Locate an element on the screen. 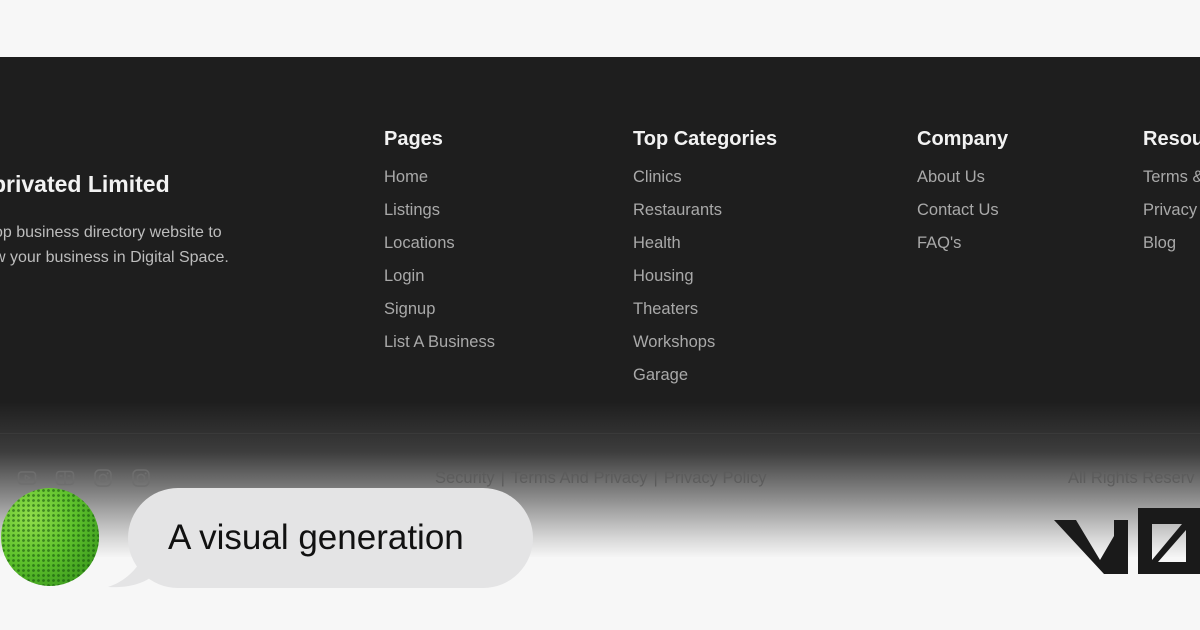 The width and height of the screenshot is (1200, 630). footer-link-about: About Us is located at coordinates (962, 183).